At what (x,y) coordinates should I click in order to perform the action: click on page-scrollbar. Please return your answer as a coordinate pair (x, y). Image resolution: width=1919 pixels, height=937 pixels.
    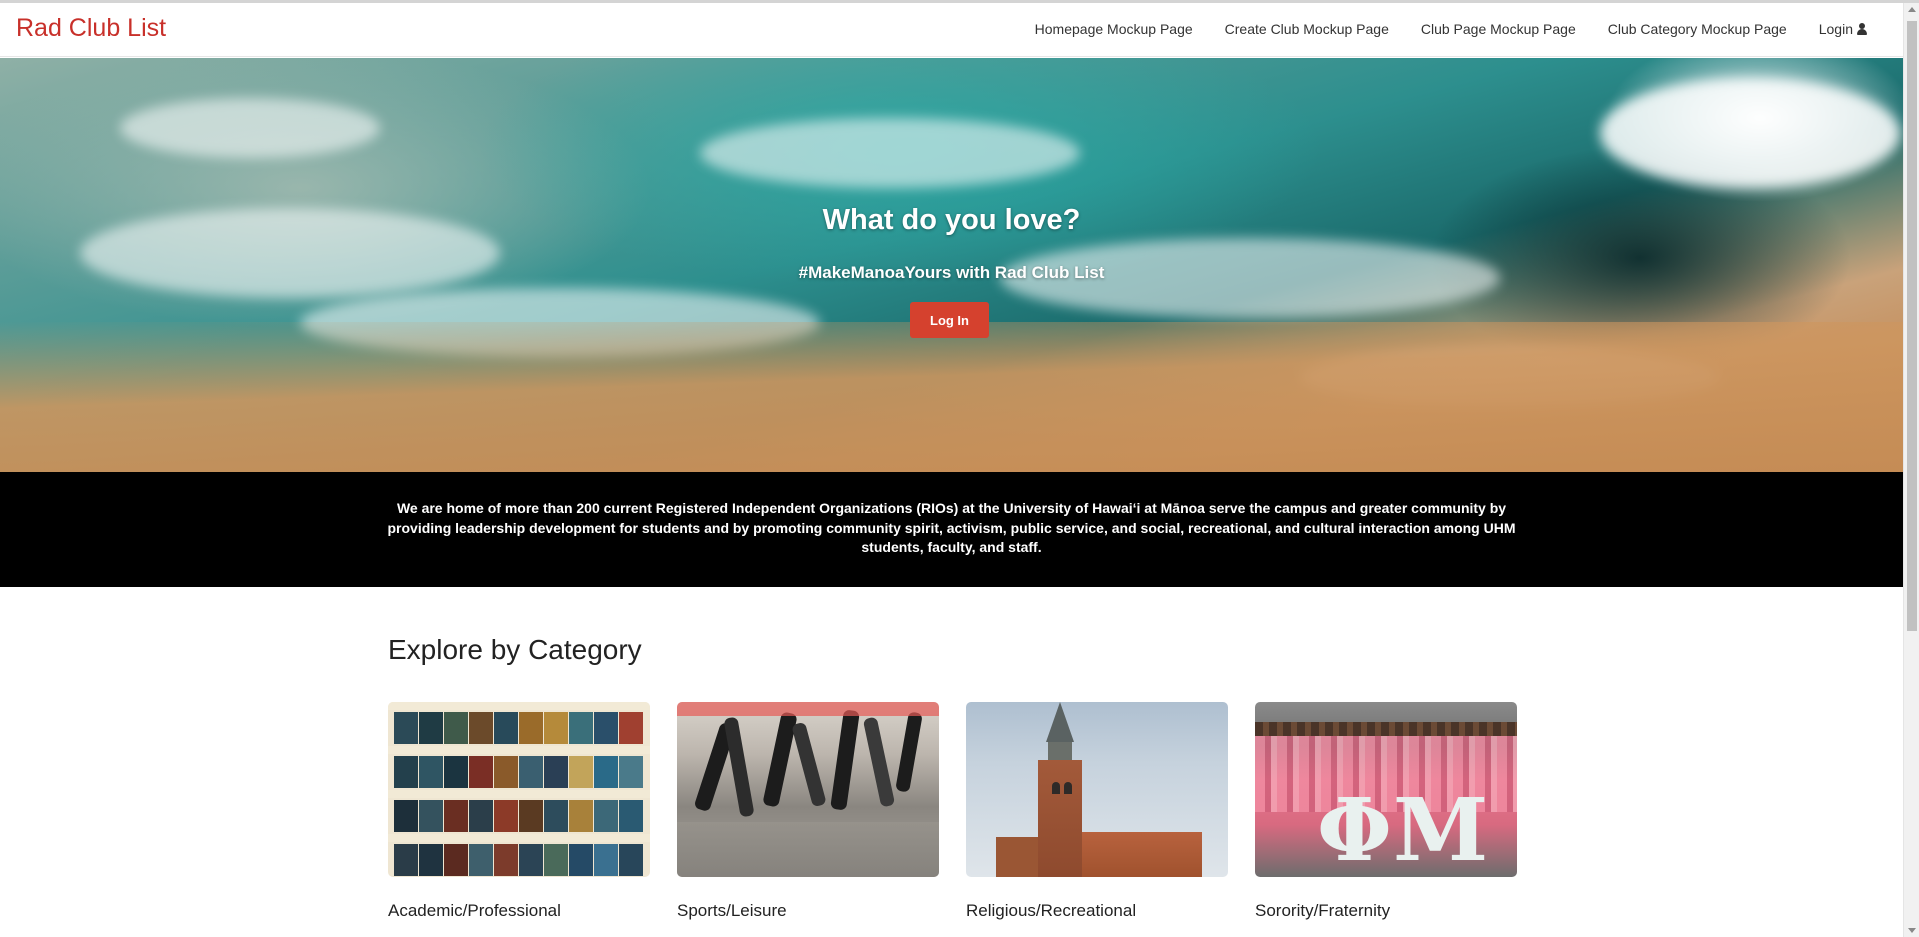
    Looking at the image, I should click on (1911, 470).